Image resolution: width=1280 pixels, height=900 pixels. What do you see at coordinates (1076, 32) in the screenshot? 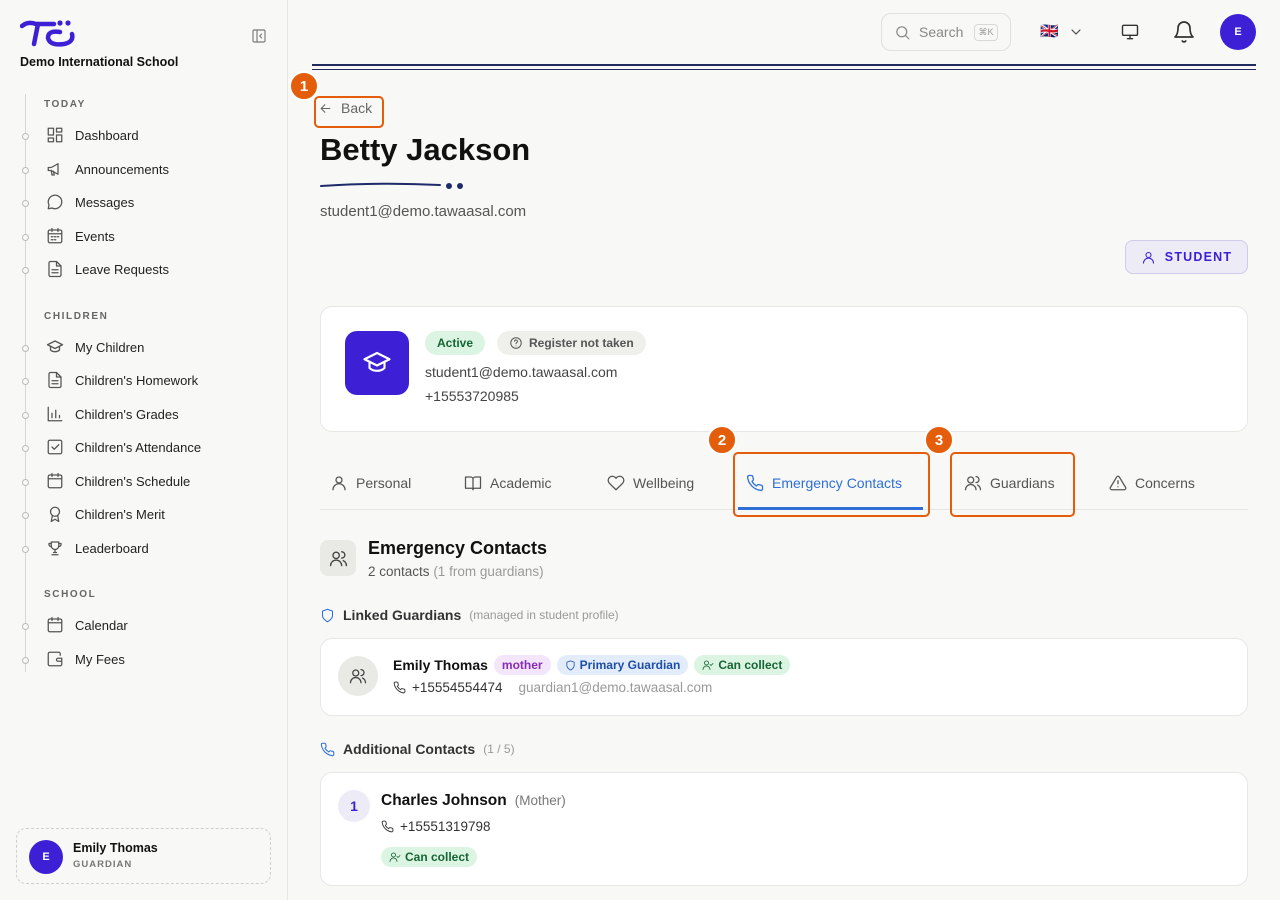
I see `chevron-down-icon` at bounding box center [1076, 32].